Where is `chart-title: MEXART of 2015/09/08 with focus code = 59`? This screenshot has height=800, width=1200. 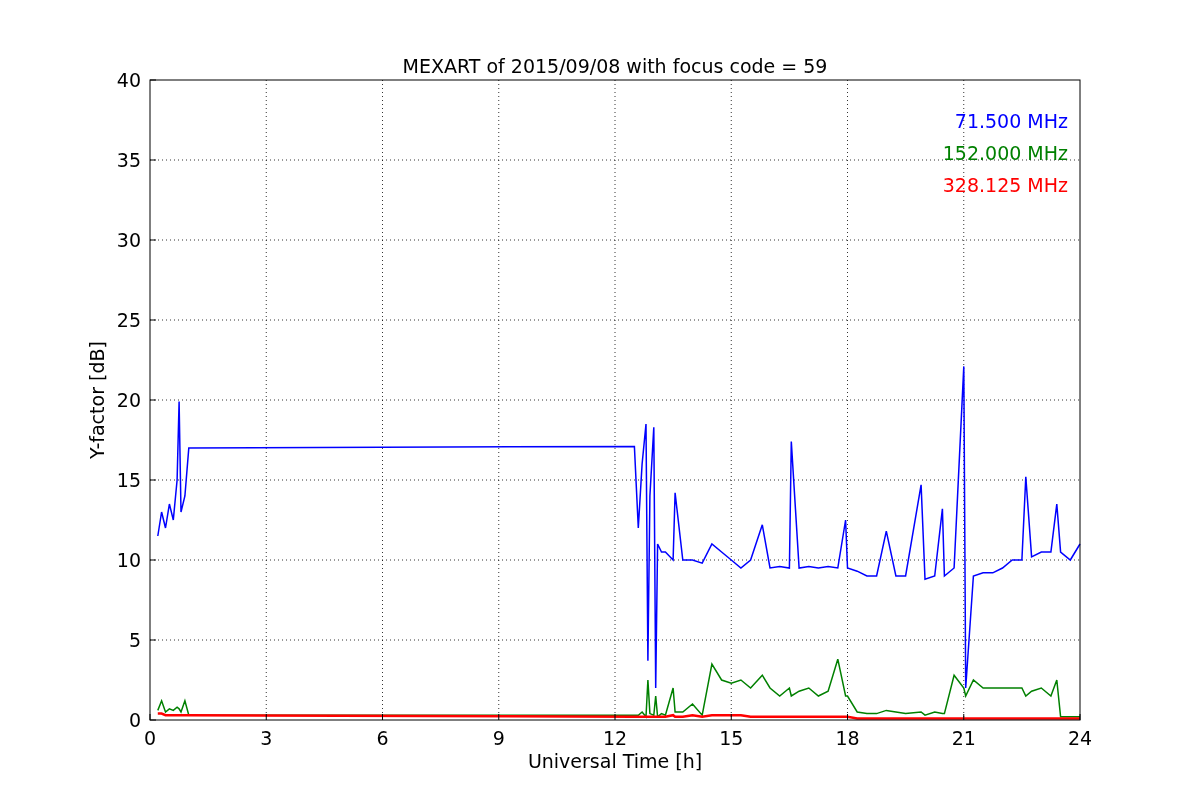
chart-title: MEXART of 2015/09/08 with focus code = 59 is located at coordinates (615, 66).